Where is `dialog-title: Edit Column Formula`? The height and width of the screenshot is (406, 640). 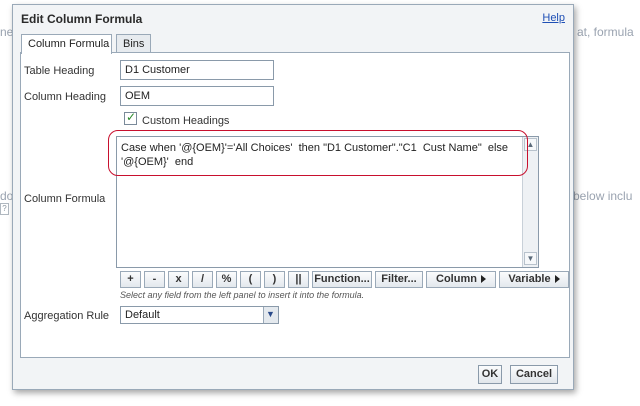 dialog-title: Edit Column Formula is located at coordinates (82, 19).